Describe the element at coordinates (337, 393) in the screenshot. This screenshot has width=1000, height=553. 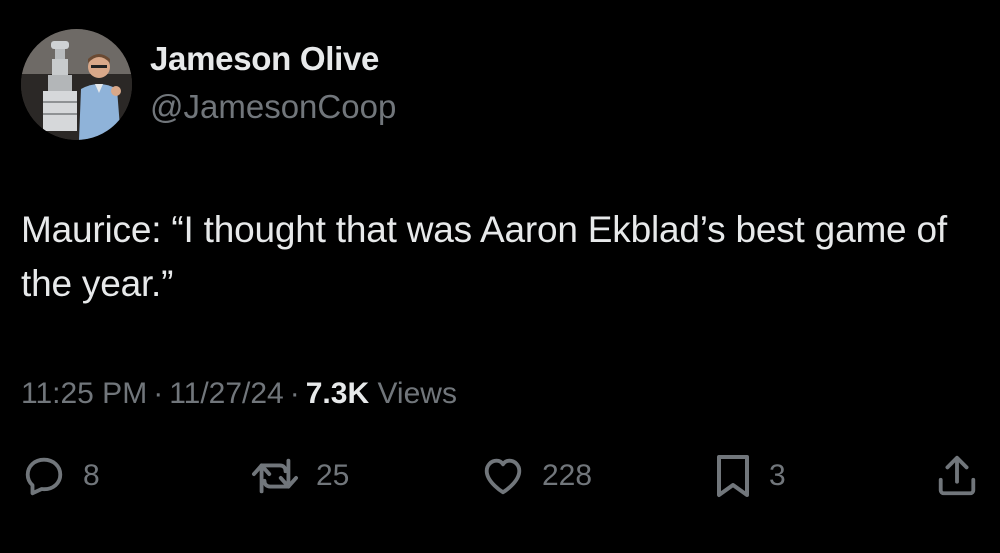
I see `views-count: 7.3K` at that location.